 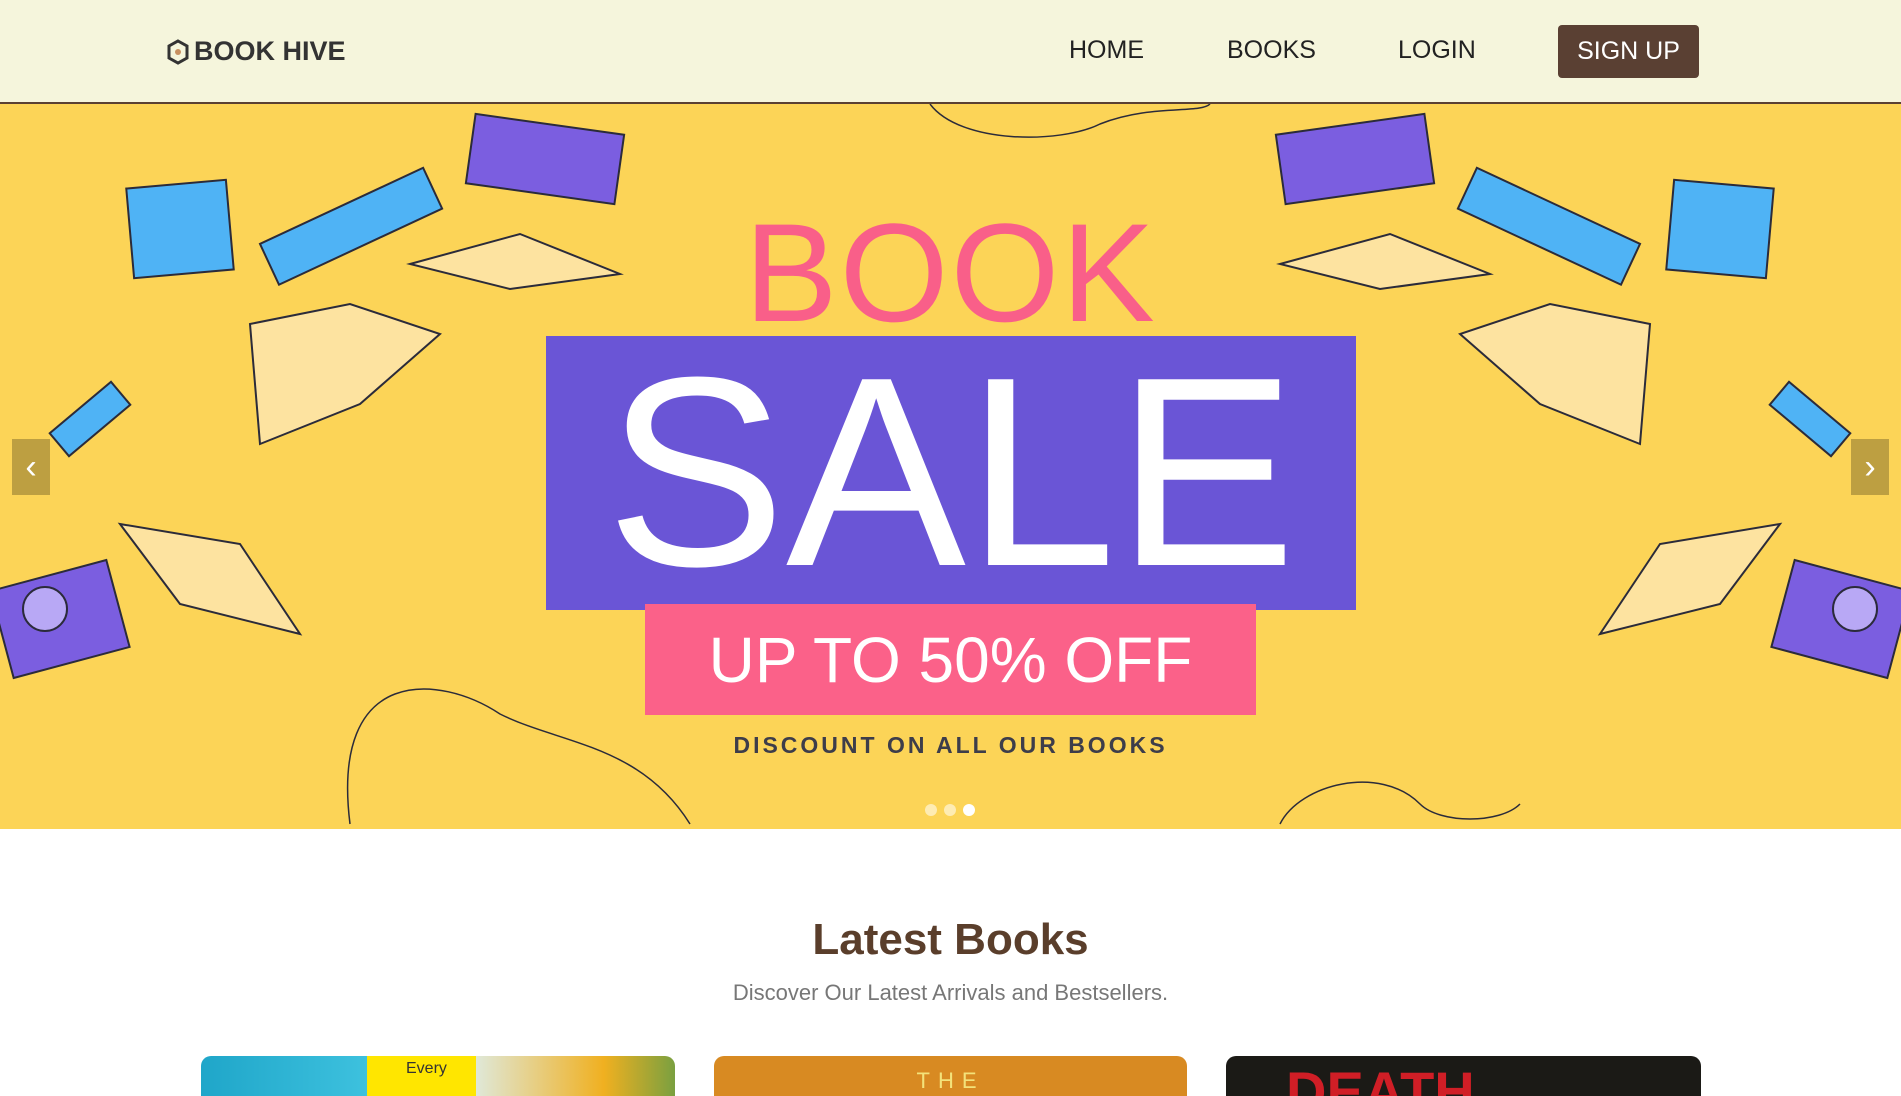 What do you see at coordinates (950, 52) in the screenshot?
I see `header: BOOK HIVE HOME BOOKS LOGIN SIGN UP` at bounding box center [950, 52].